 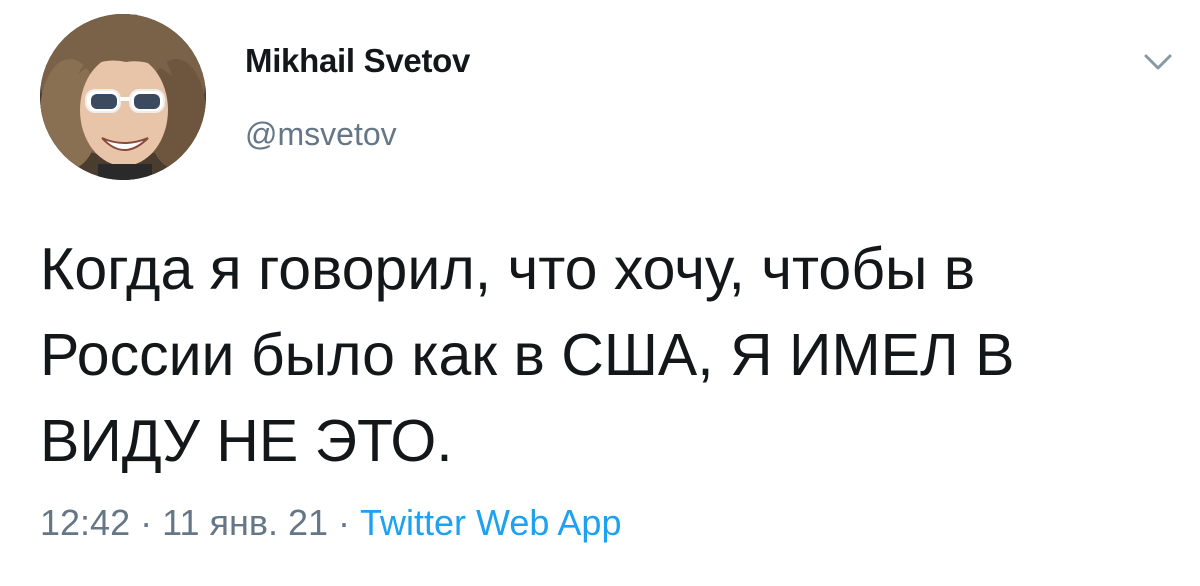 I want to click on user-avatar, so click(x=123, y=97).